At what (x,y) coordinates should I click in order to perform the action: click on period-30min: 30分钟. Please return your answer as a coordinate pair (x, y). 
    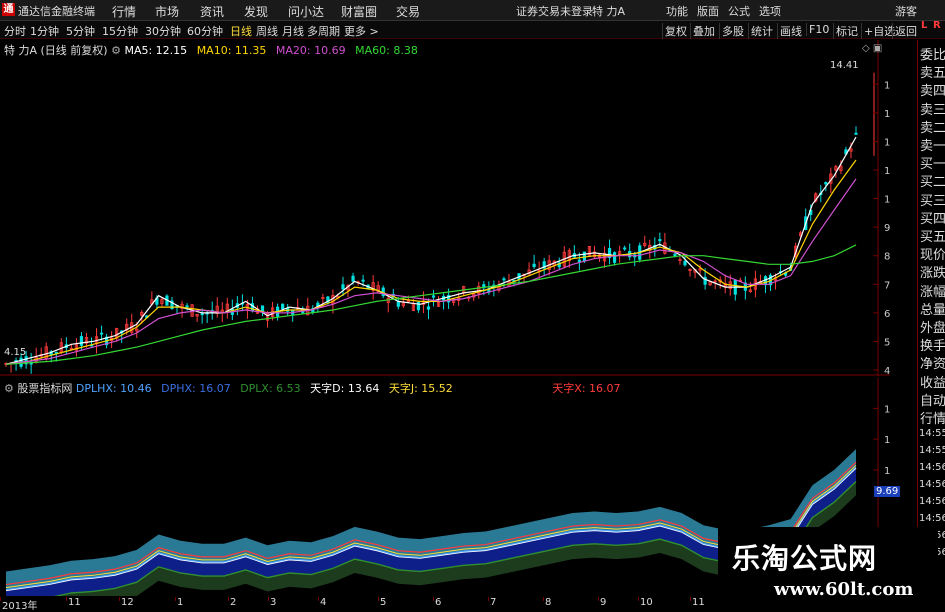
    Looking at the image, I should click on (163, 31).